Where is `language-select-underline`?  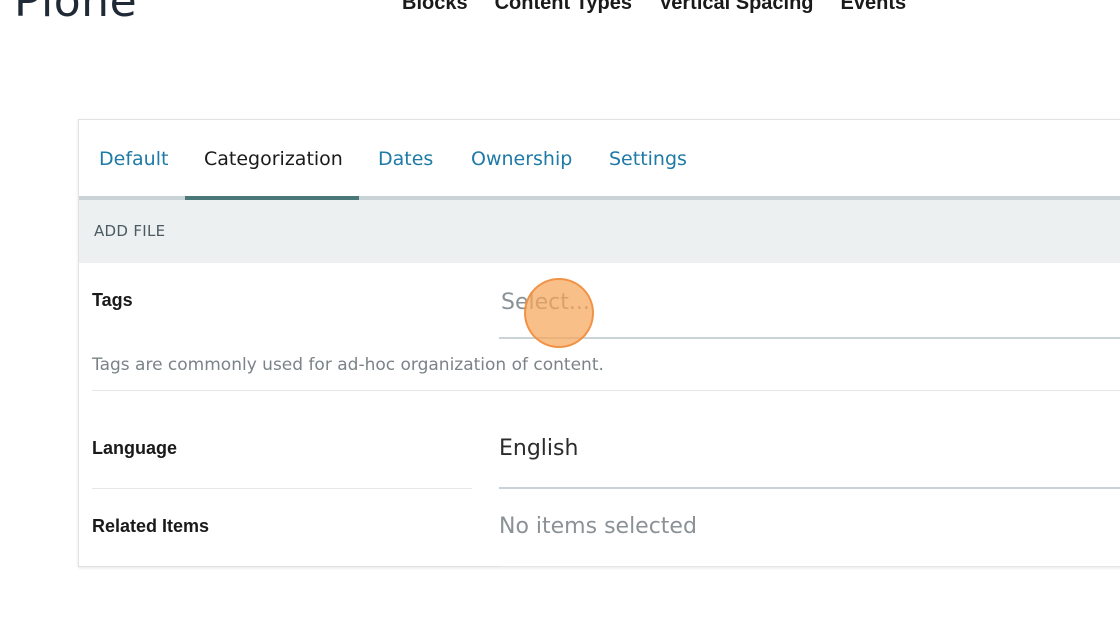 language-select-underline is located at coordinates (809, 488).